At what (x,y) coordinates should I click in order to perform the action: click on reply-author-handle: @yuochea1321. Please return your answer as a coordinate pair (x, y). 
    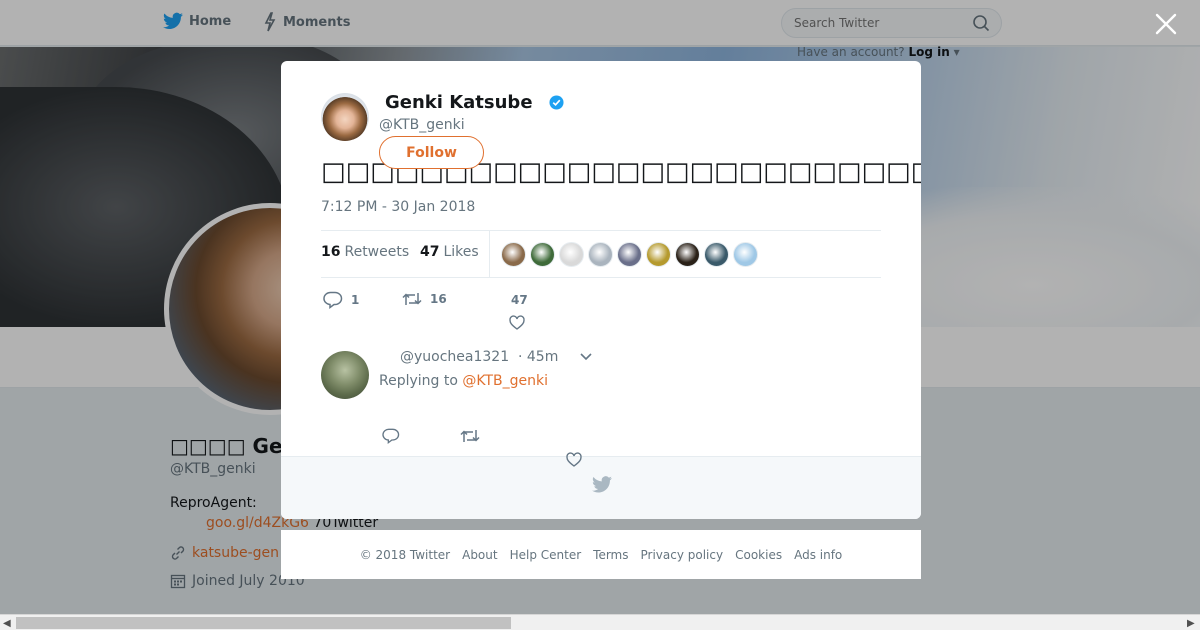
    Looking at the image, I should click on (454, 357).